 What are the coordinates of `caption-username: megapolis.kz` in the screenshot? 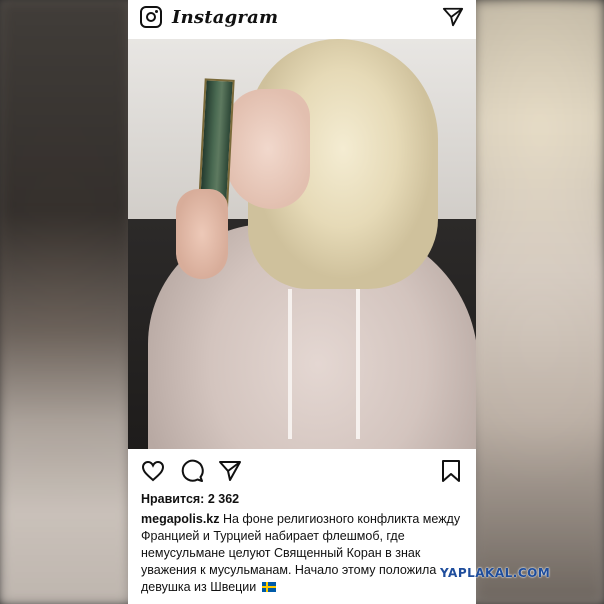 It's located at (180, 519).